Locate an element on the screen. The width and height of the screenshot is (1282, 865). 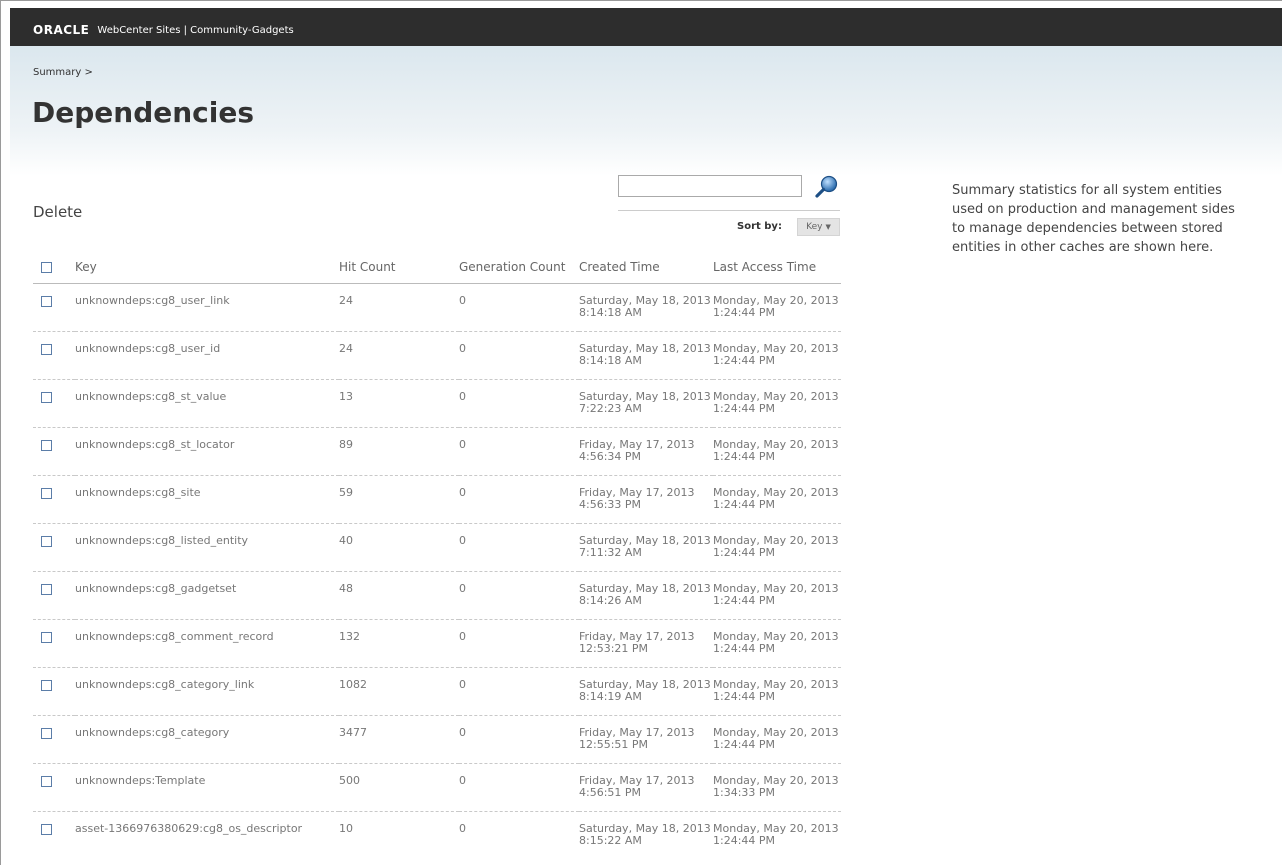
column-header-generation-count: Generation Count is located at coordinates (519, 268).